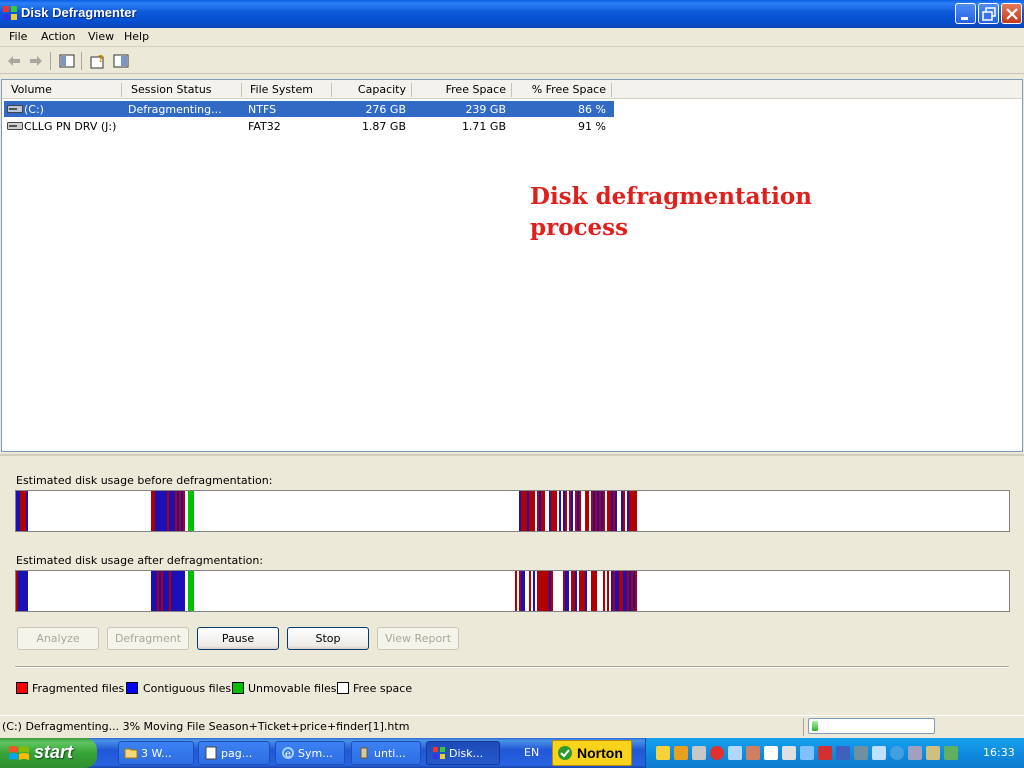 This screenshot has height=768, width=1024. Describe the element at coordinates (879, 753) in the screenshot. I see `monitor-icon` at that location.